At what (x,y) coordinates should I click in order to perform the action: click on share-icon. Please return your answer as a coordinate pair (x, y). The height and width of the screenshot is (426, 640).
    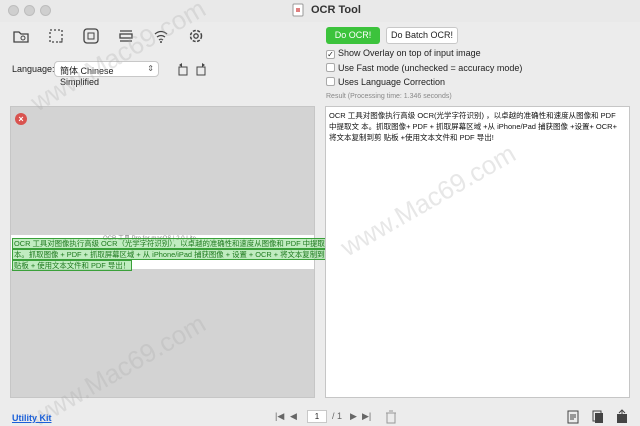
    Looking at the image, I should click on (622, 417).